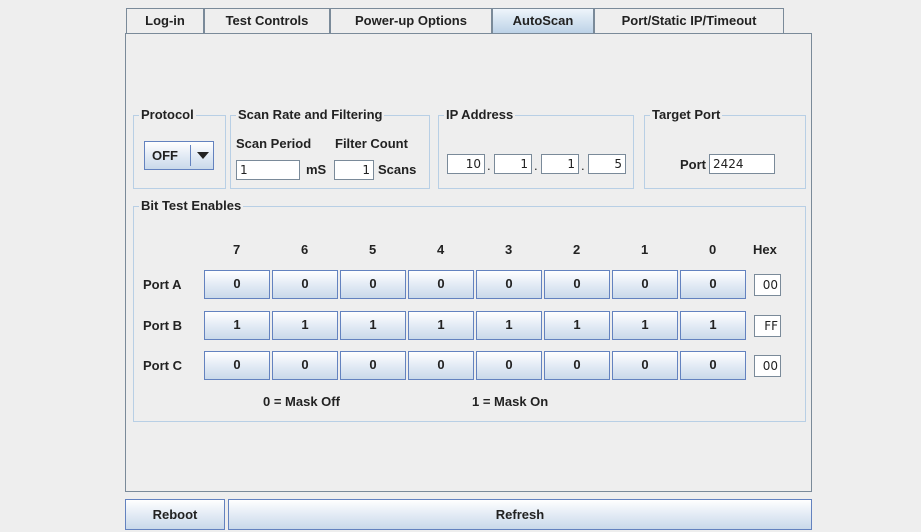  Describe the element at coordinates (310, 115) in the screenshot. I see `scan-rate-group-label: Scan Rate and Filtering` at that location.